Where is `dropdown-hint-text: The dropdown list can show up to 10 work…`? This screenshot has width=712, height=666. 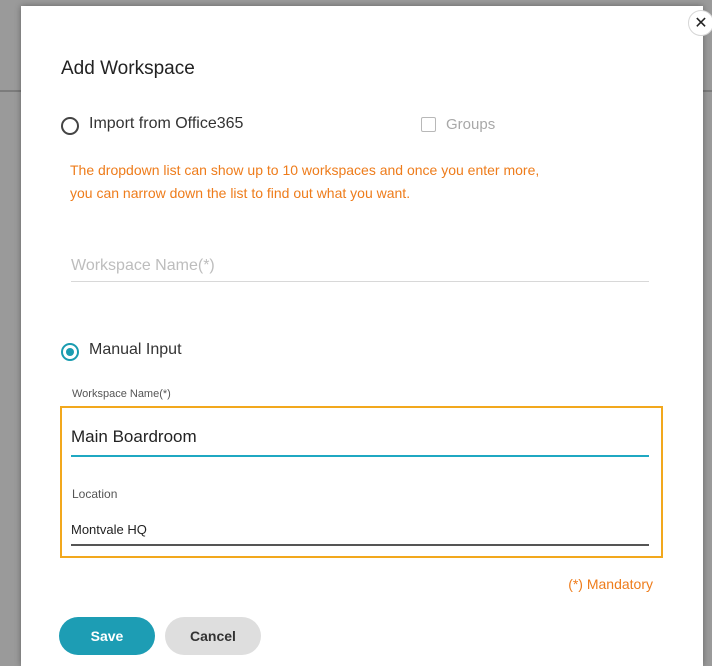
dropdown-hint-text: The dropdown list can show up to 10 work… is located at coordinates (370, 182).